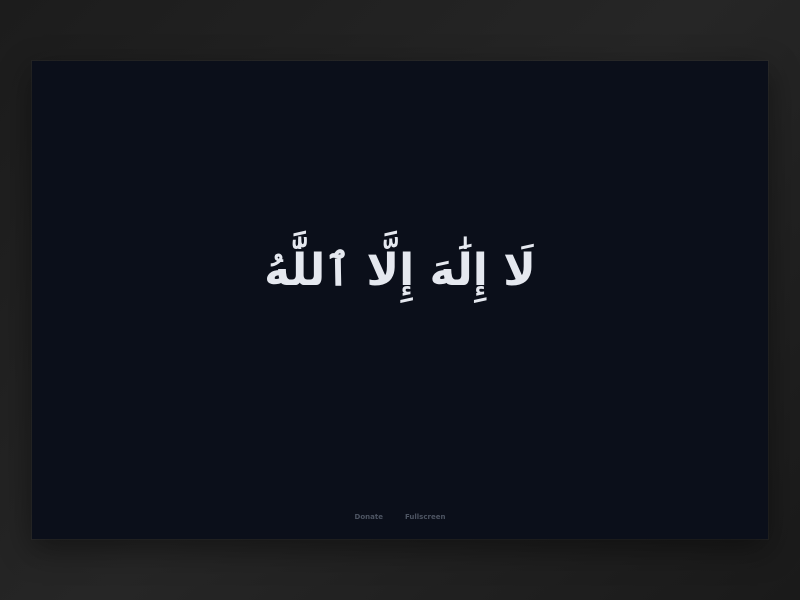  What do you see at coordinates (400, 270) in the screenshot?
I see `shahada-text: لَا إِلَٰهَ إِلَّا ٱللَّٰهُ` at bounding box center [400, 270].